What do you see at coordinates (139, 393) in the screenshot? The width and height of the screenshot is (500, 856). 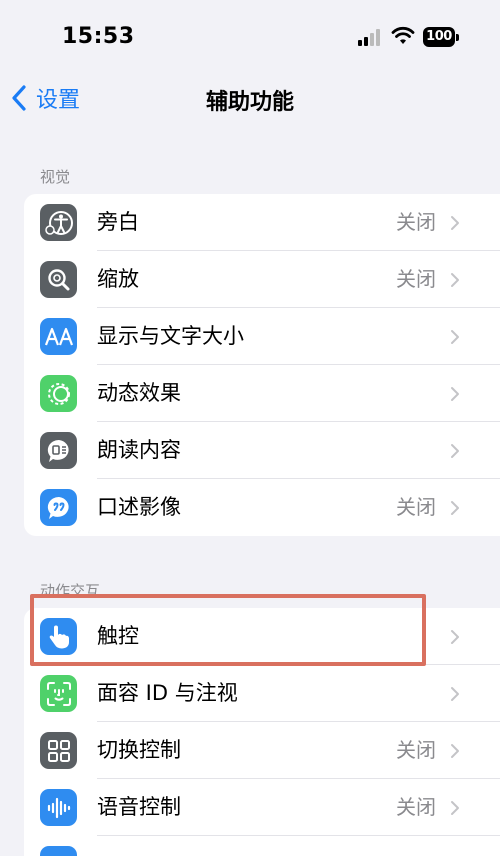 I see `row-label: 动态效果` at bounding box center [139, 393].